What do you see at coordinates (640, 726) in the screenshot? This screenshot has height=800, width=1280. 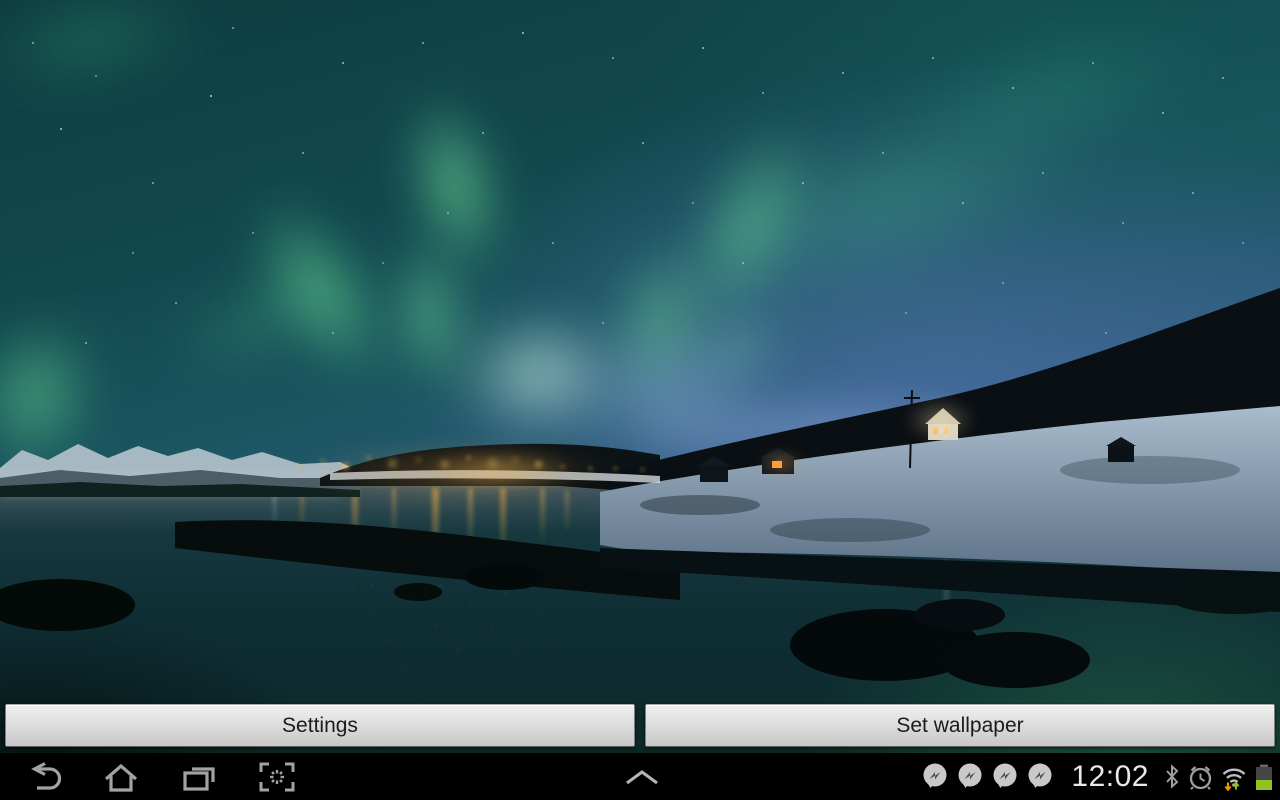 I see `wallpaper-action-bar: Settings Set wallpaper` at bounding box center [640, 726].